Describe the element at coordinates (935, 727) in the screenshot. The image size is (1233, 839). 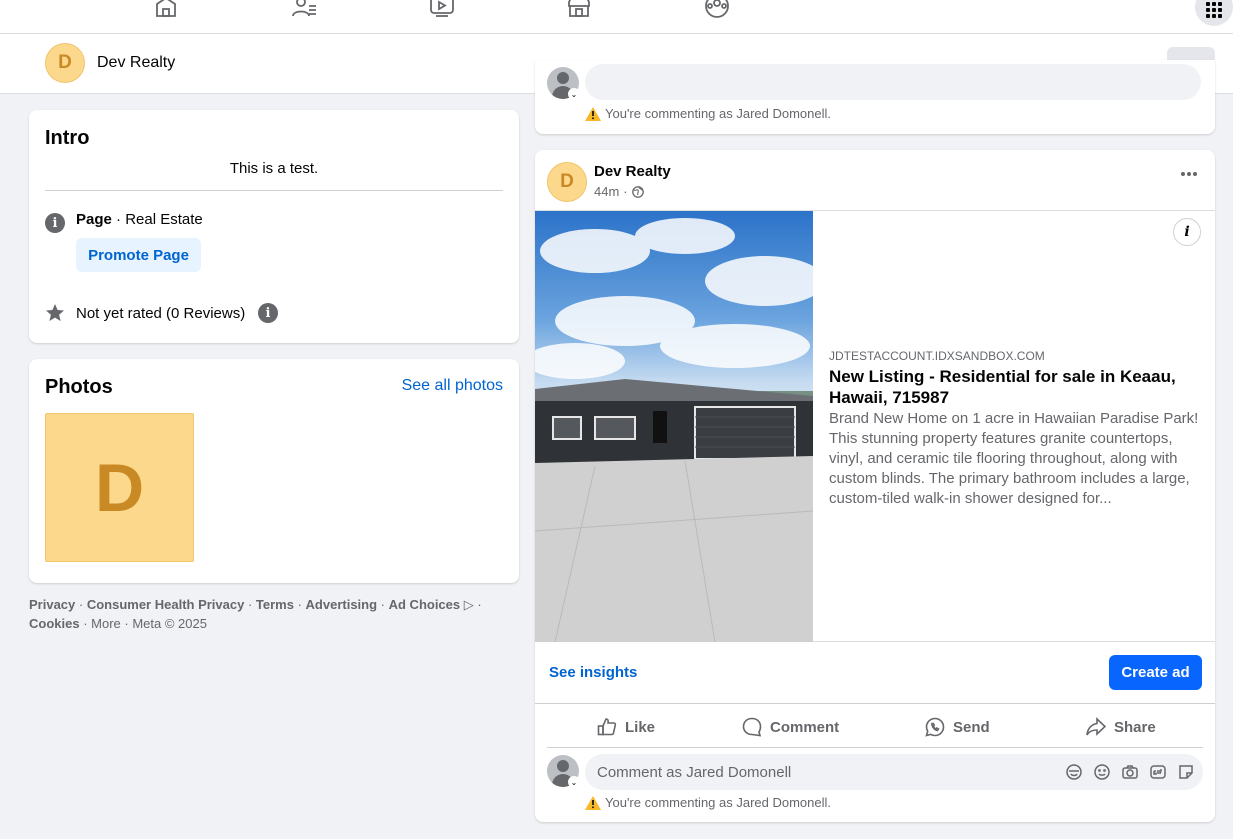
I see `whatsapp-icon` at that location.